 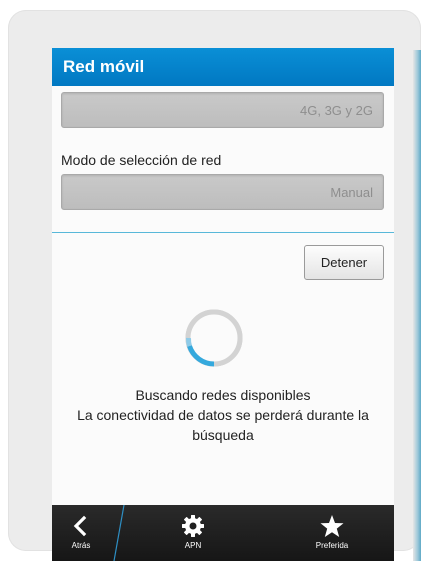 I want to click on network-mode-dropdown: 4G, 3G y 2G, so click(x=222, y=110).